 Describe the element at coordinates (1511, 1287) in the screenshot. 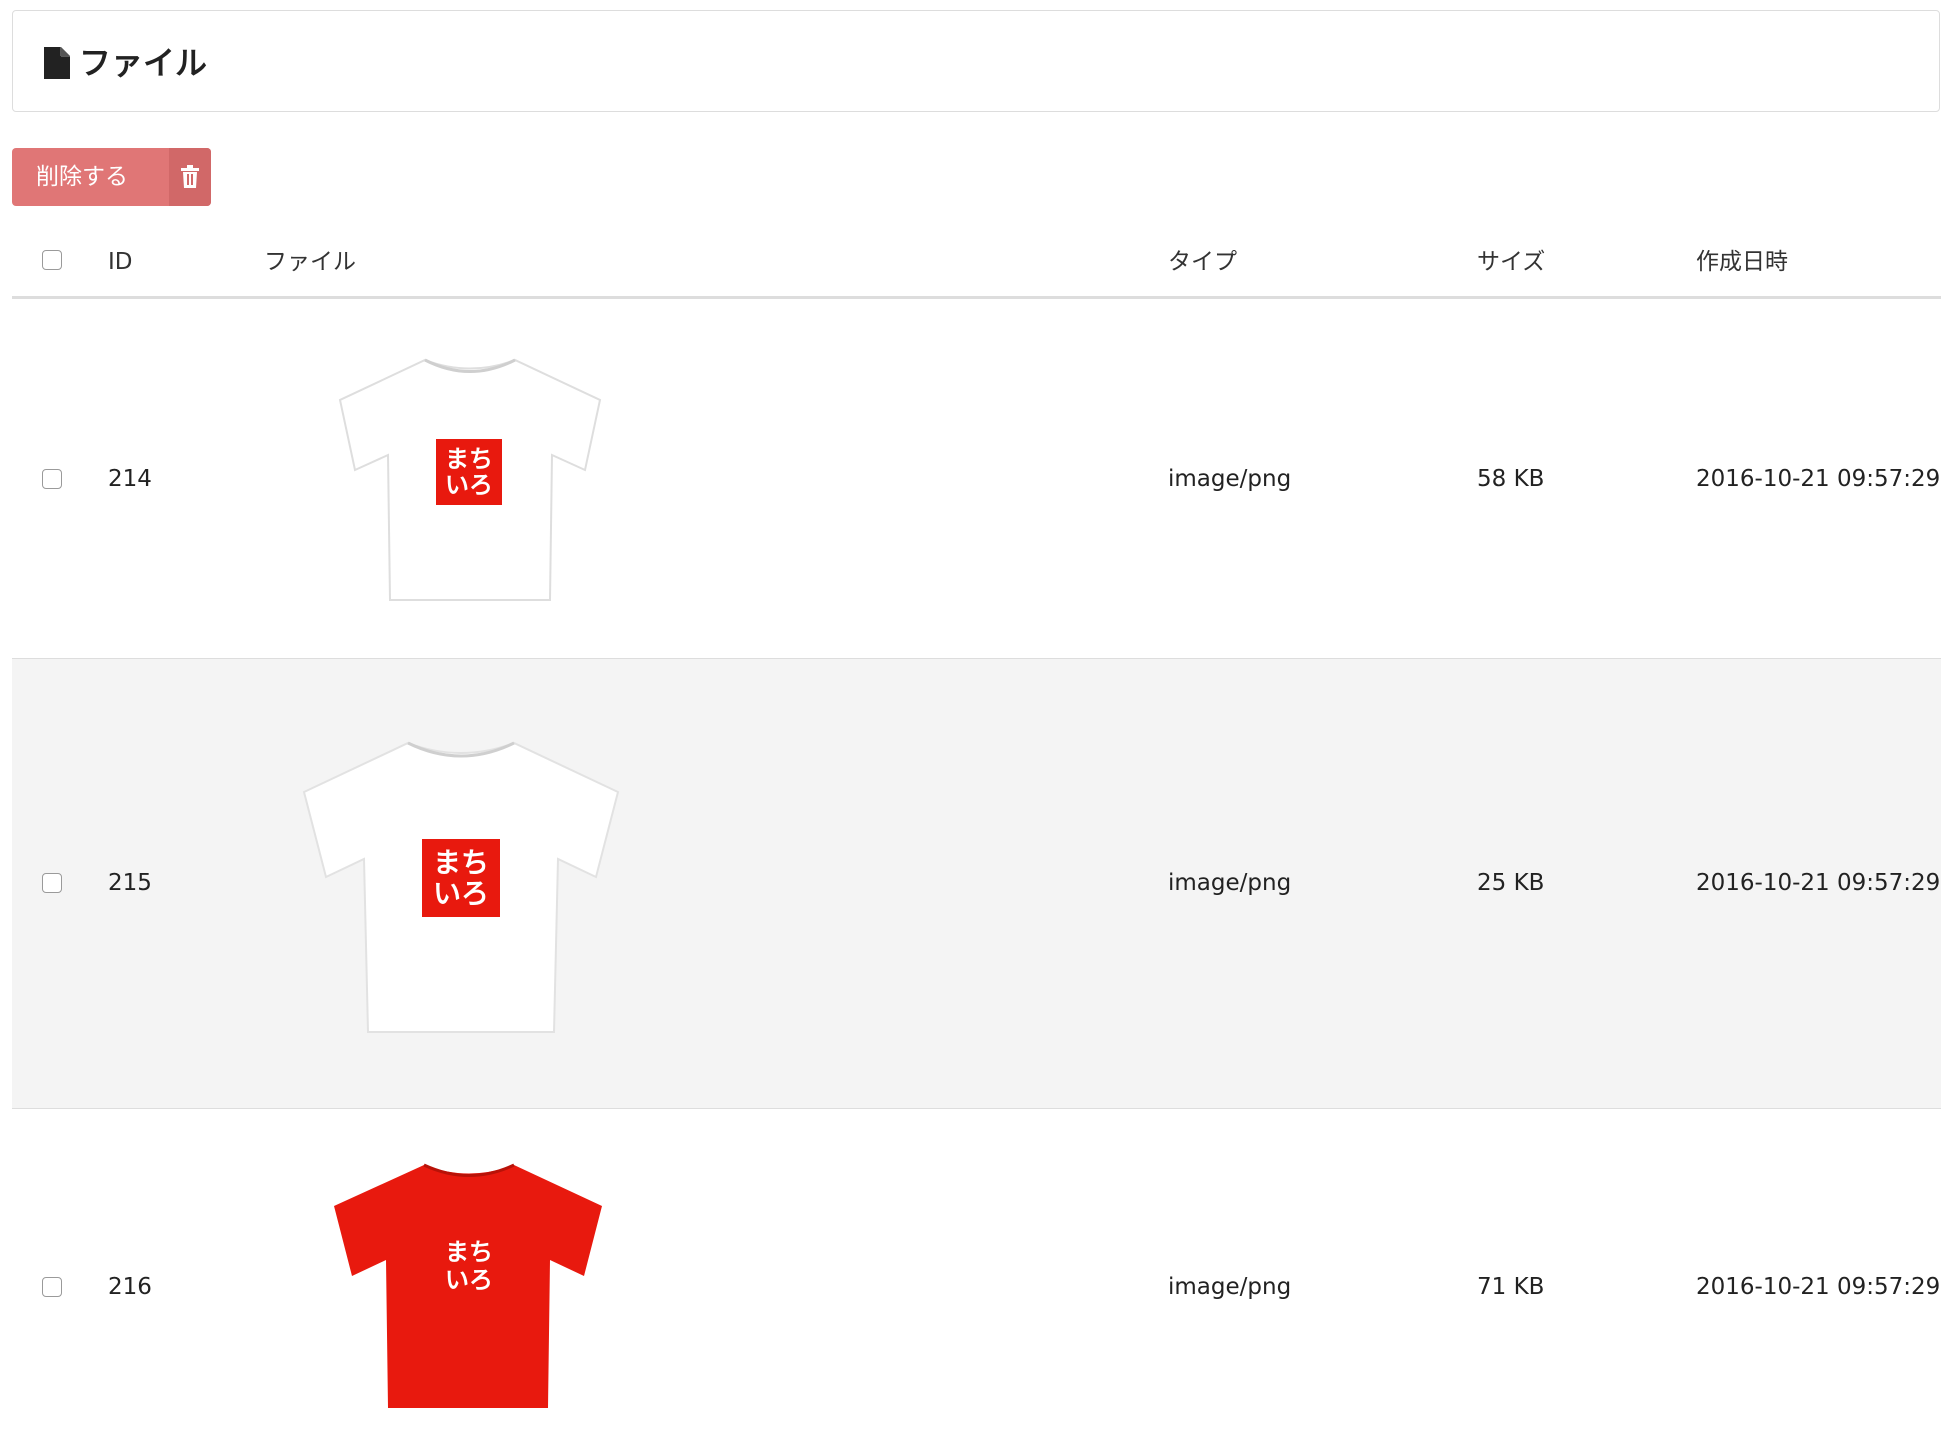

I see `row-size: 71 KB` at that location.